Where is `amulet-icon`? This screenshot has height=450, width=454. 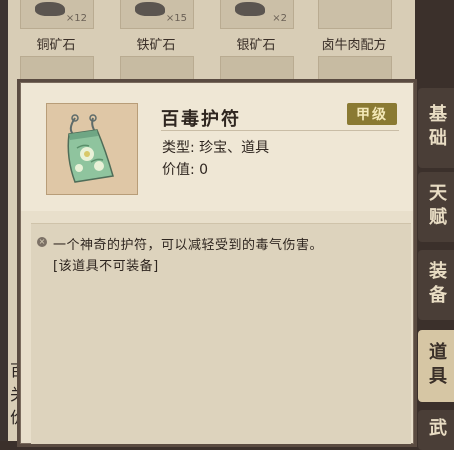 amulet-icon is located at coordinates (90, 148).